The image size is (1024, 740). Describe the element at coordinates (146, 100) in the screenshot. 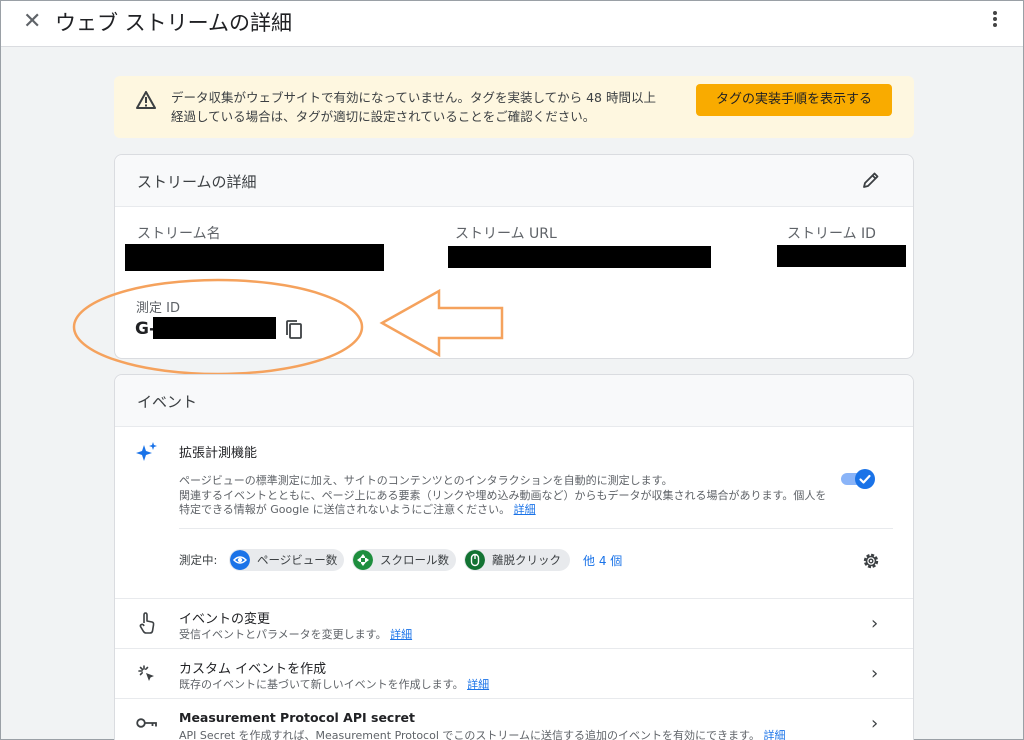

I see `warning-icon` at that location.